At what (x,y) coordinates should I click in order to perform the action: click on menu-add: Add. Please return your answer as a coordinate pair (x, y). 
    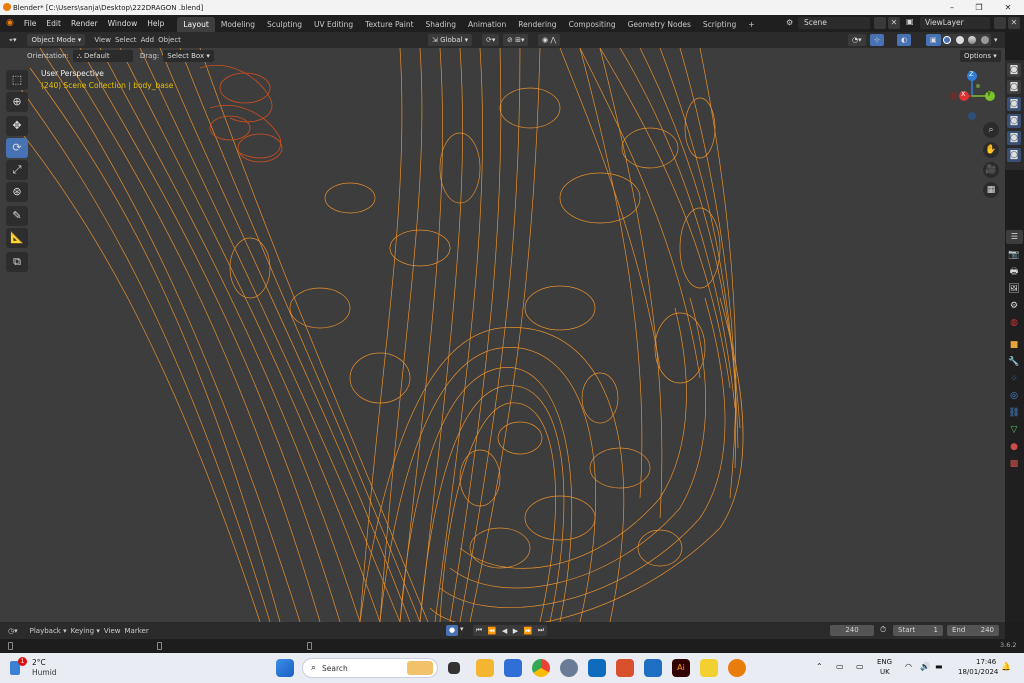
    Looking at the image, I should click on (148, 40).